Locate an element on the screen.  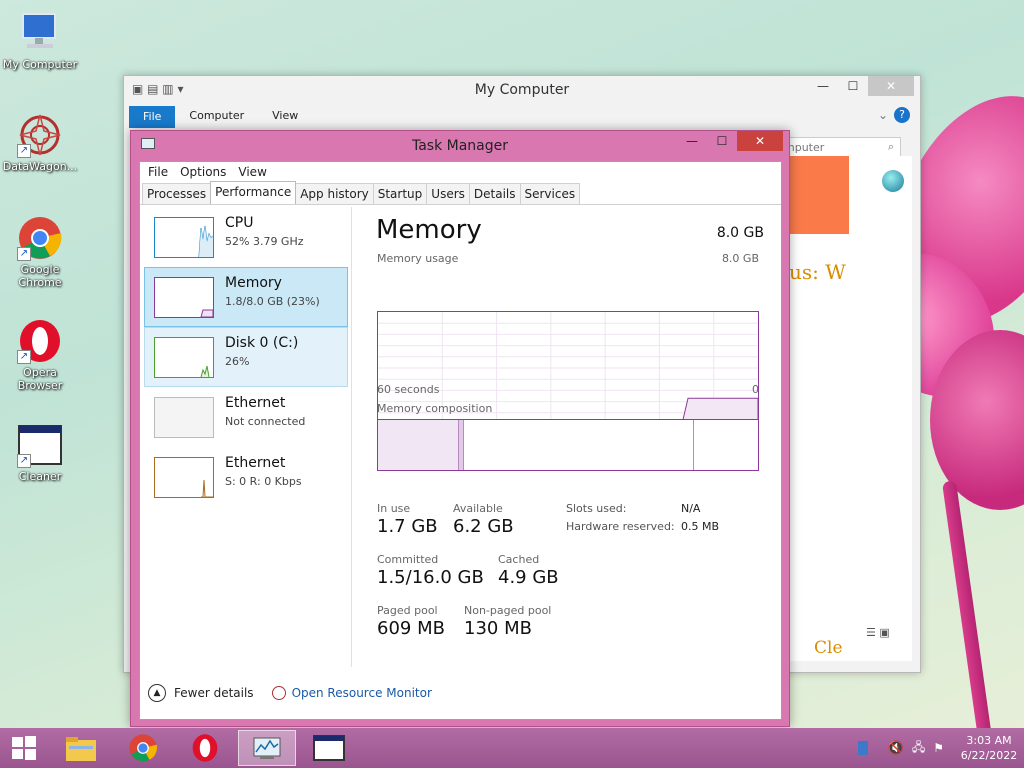
cleaner-window-icon: ↗ is located at coordinates (40, 445).